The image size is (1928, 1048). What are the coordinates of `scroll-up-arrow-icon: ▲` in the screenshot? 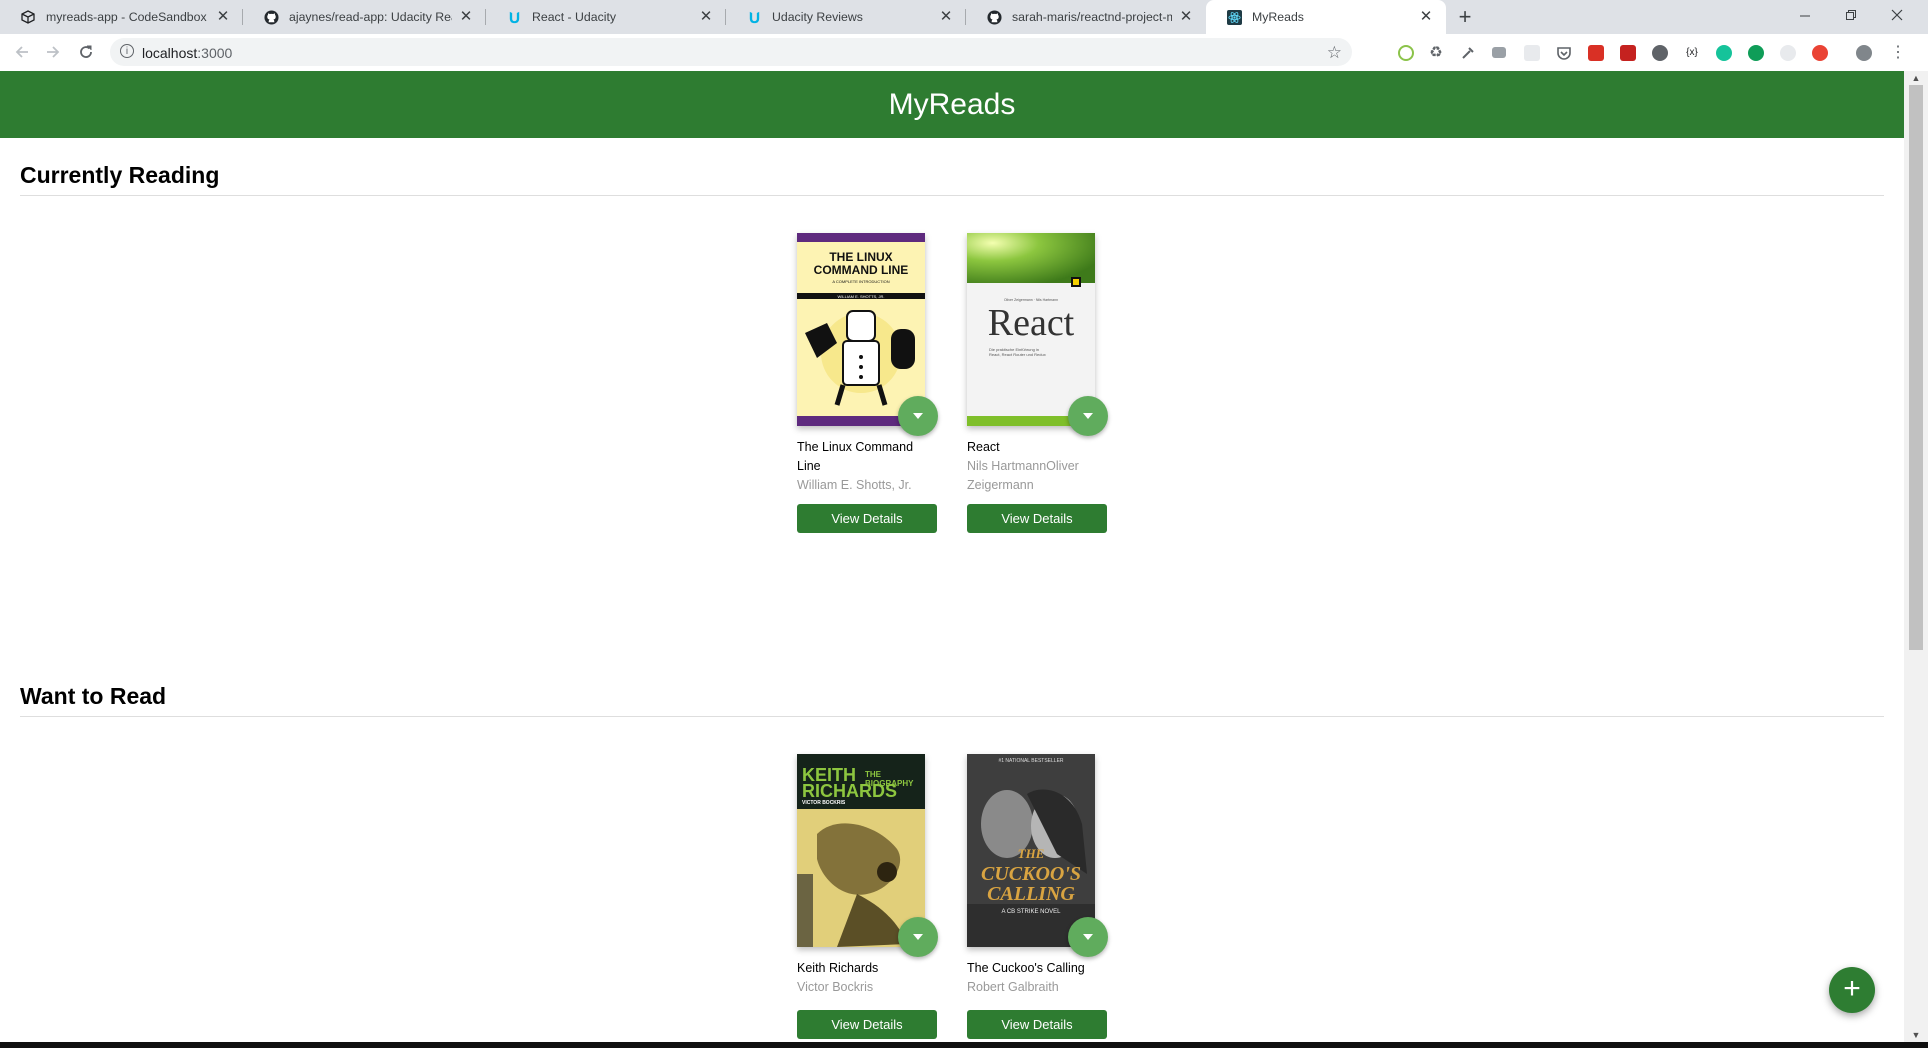 It's located at (1916, 78).